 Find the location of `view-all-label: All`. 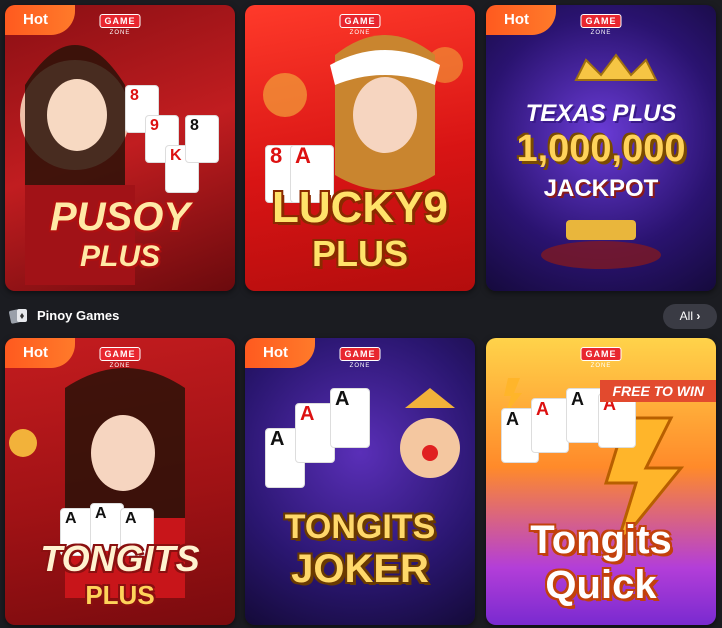

view-all-label: All is located at coordinates (686, 316).